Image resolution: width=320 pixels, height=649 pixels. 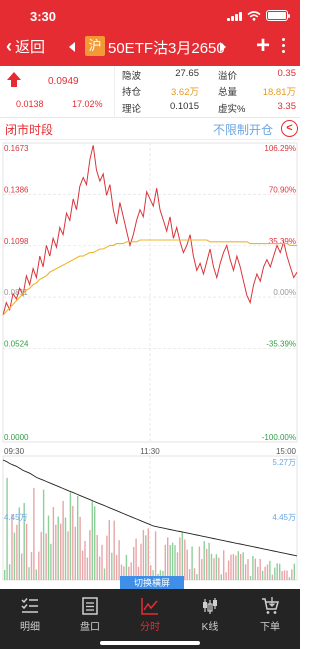 I want to click on quote-value: 0.1015, so click(x=184, y=106).